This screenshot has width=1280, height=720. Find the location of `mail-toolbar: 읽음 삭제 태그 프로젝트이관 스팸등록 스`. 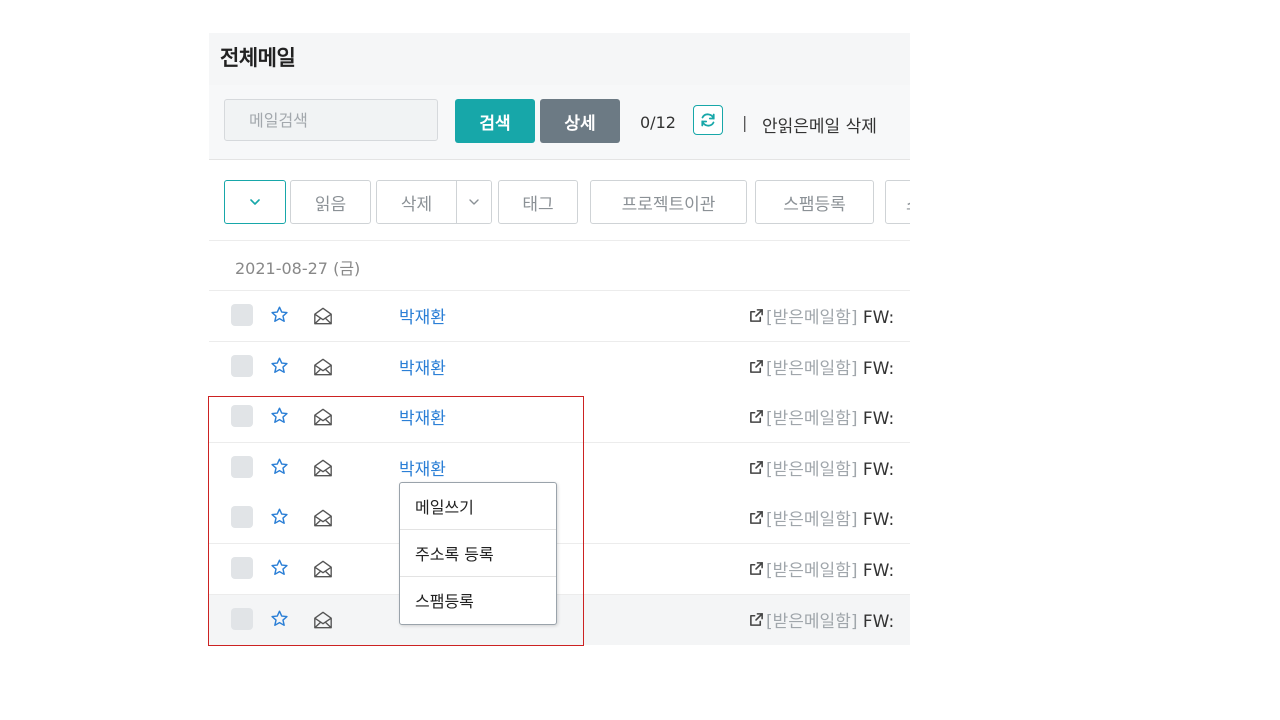

mail-toolbar: 읽음 삭제 태그 프로젝트이관 스팸등록 스 is located at coordinates (559, 200).